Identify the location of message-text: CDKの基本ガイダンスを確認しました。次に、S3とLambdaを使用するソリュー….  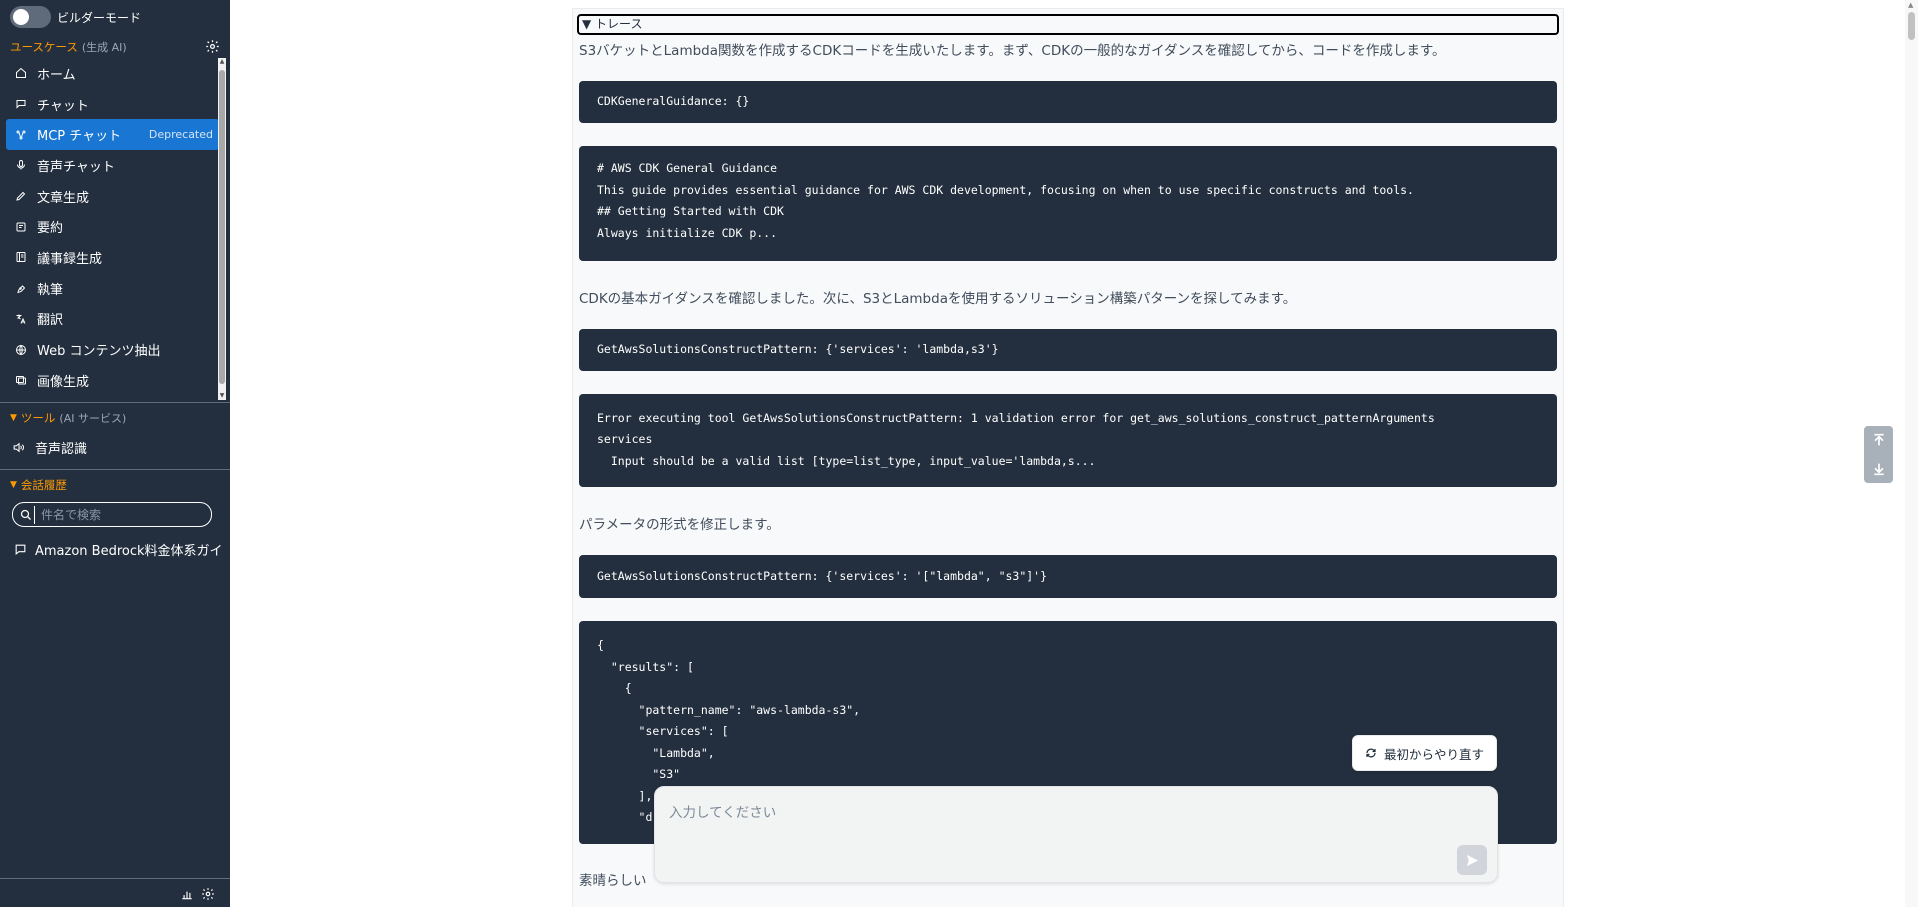
(938, 299).